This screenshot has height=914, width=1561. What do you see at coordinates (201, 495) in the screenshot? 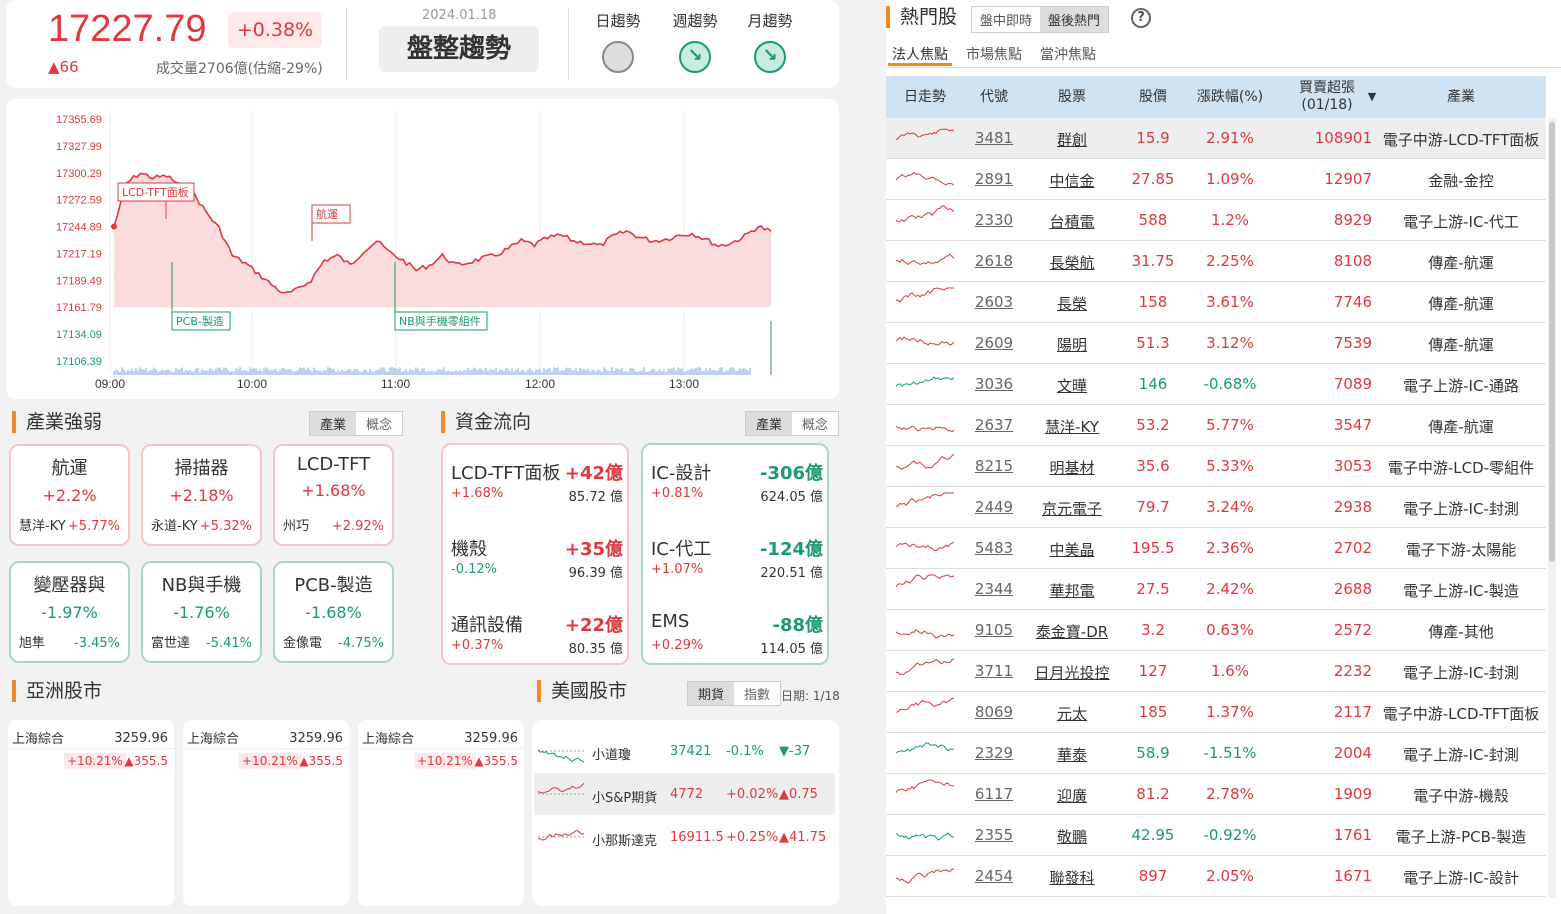
I see `industry-card: 掃描器 +2.18% 永道-KY +5.32%` at bounding box center [201, 495].